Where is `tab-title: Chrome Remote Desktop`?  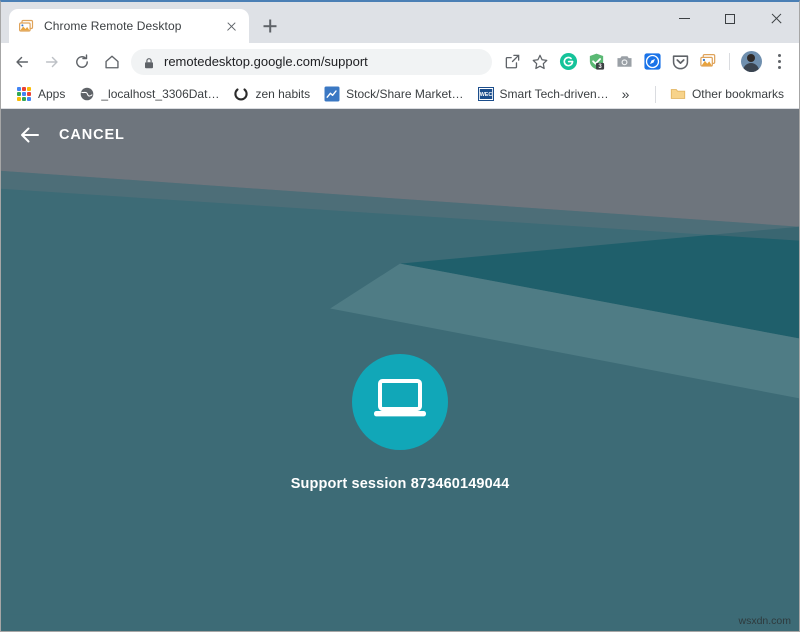
tab-title: Chrome Remote Desktop is located at coordinates (113, 26).